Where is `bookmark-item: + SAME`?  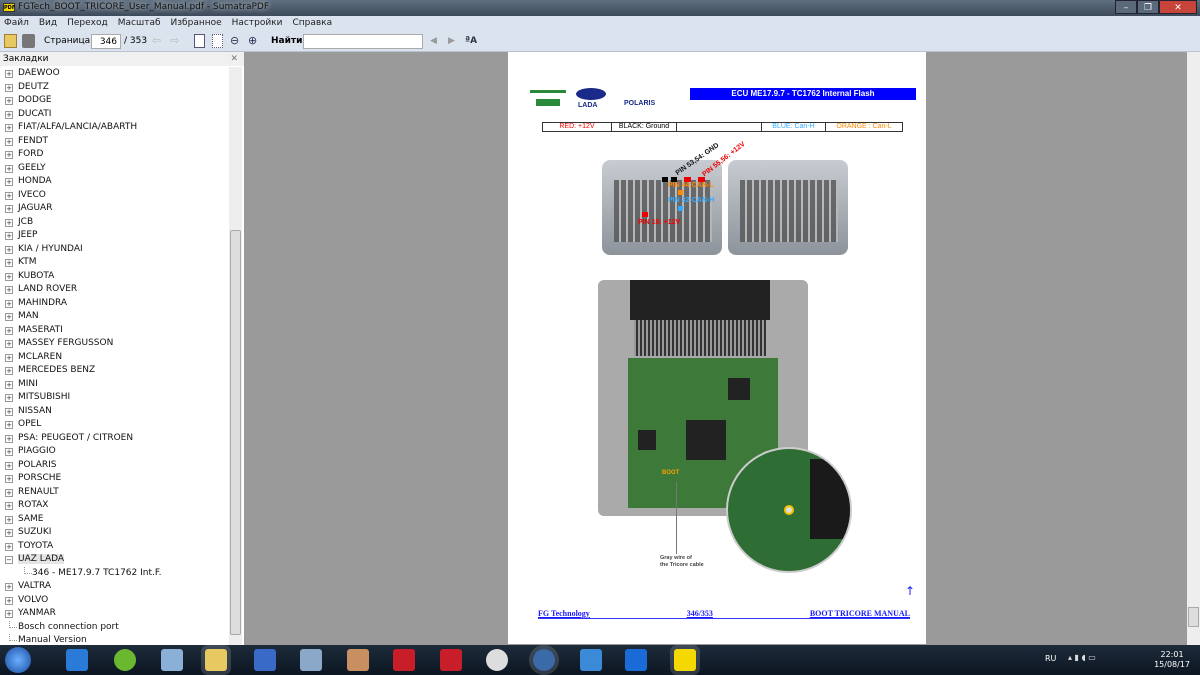 bookmark-item: + SAME is located at coordinates (114, 520).